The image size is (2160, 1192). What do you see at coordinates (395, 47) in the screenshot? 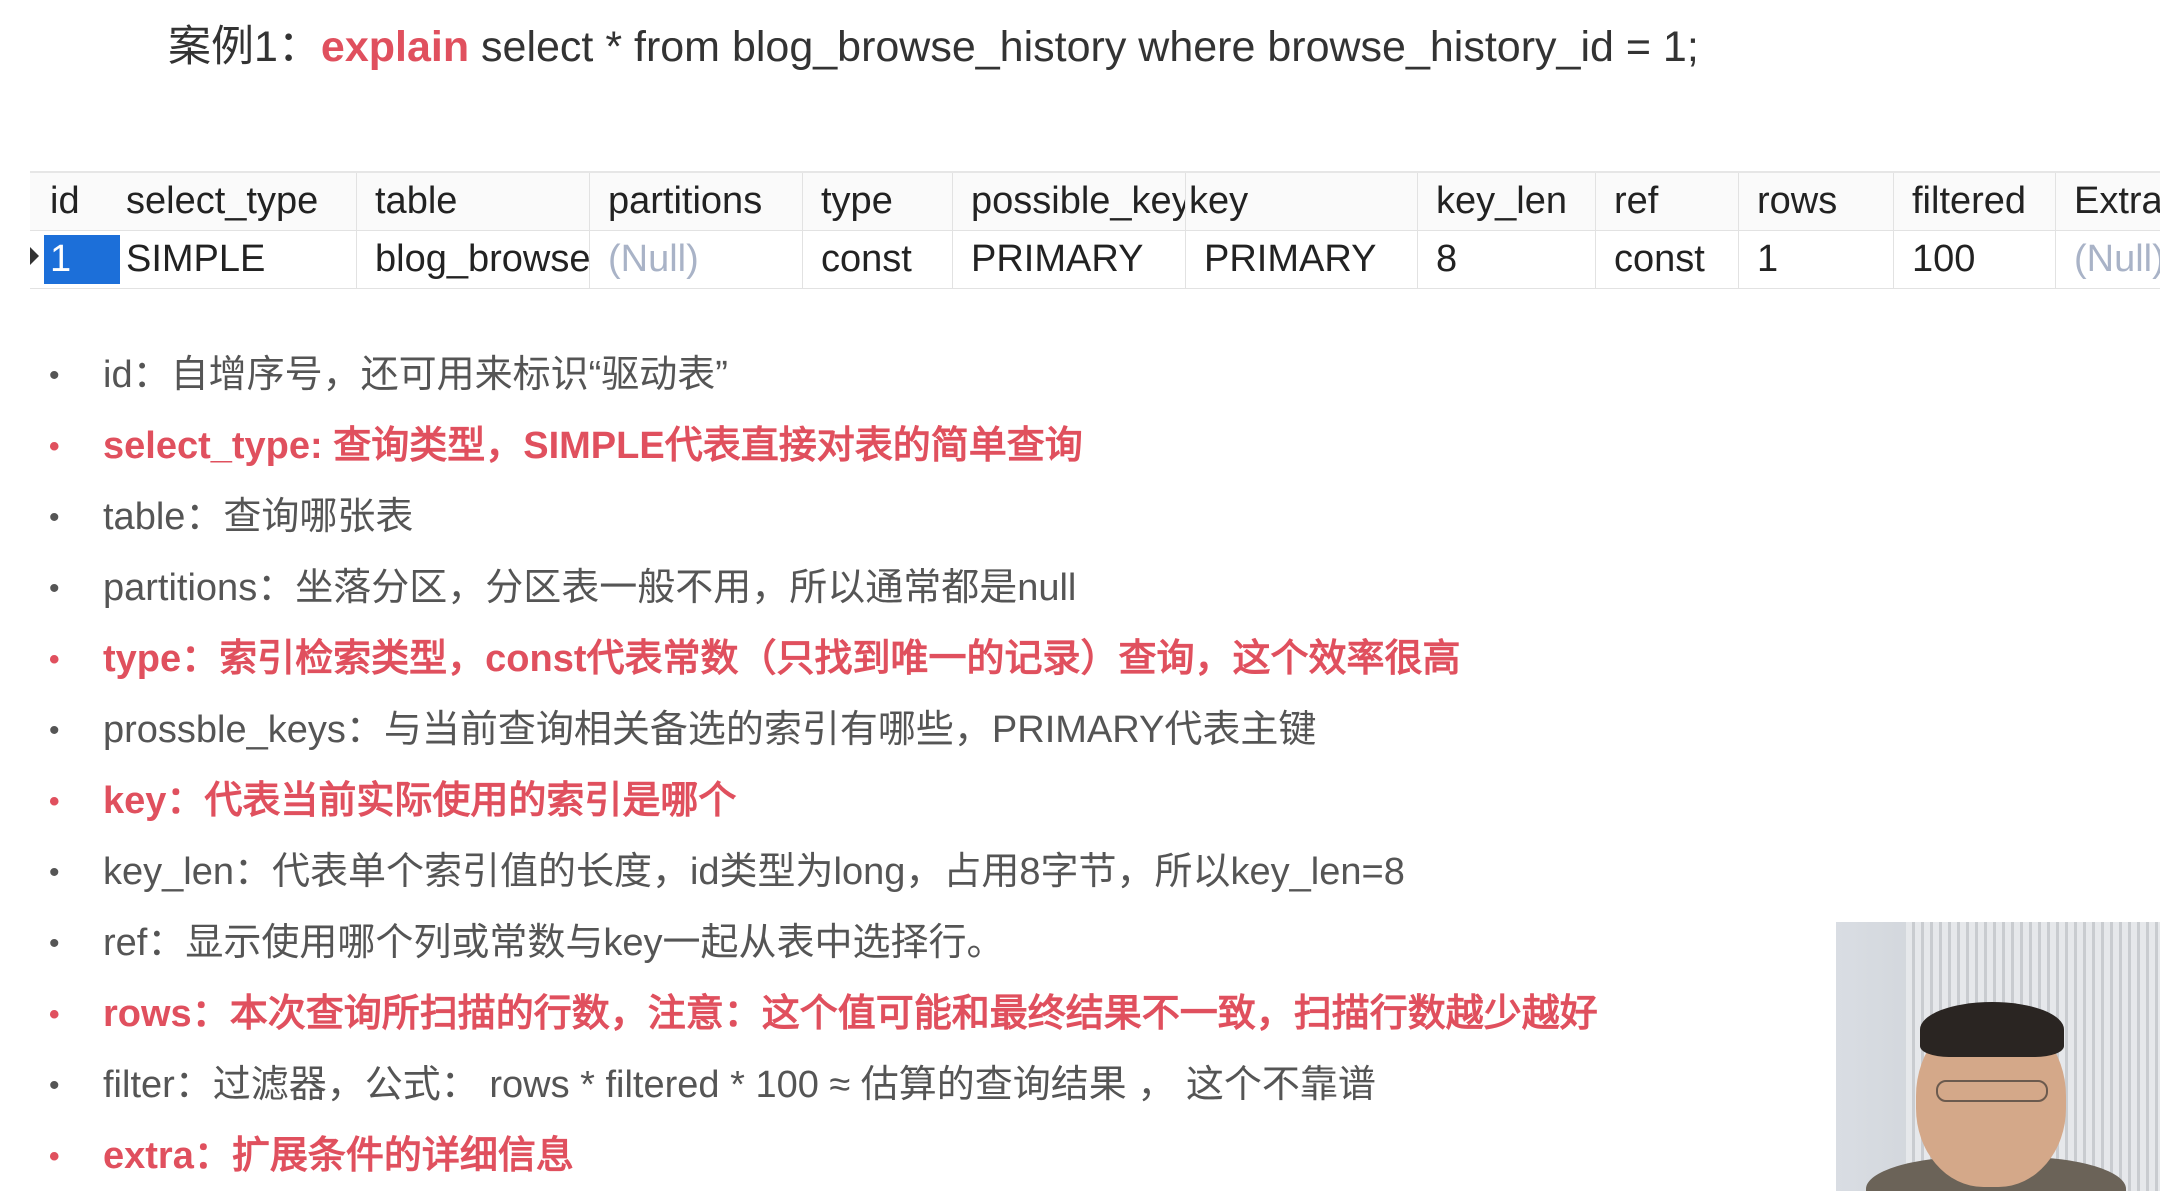
I see `title-keyword: explain` at bounding box center [395, 47].